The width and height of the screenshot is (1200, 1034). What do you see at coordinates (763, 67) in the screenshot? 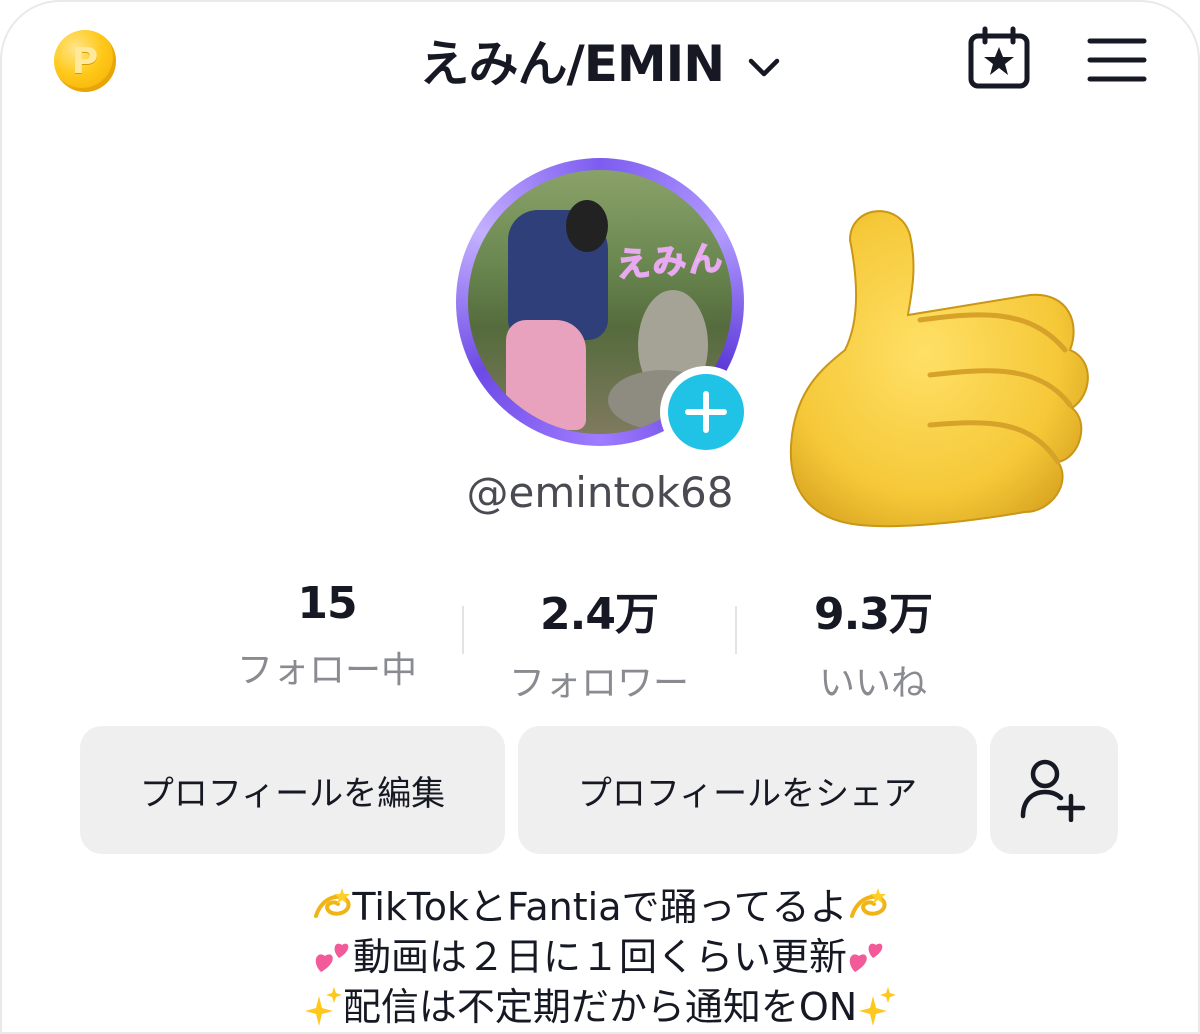
I see `chevron-down-icon` at bounding box center [763, 67].